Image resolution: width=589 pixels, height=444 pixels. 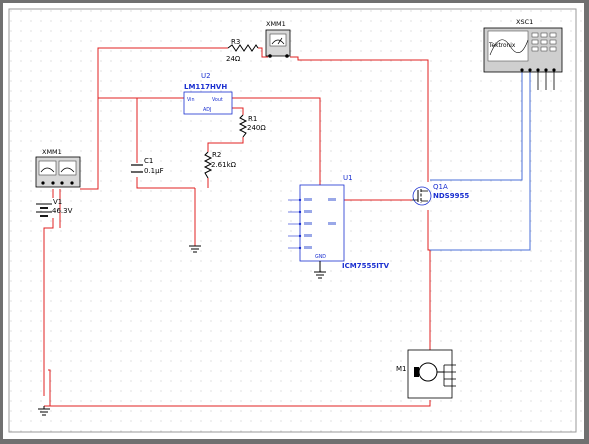 I want to click on q1a-ref: Q1A, so click(x=440, y=187).